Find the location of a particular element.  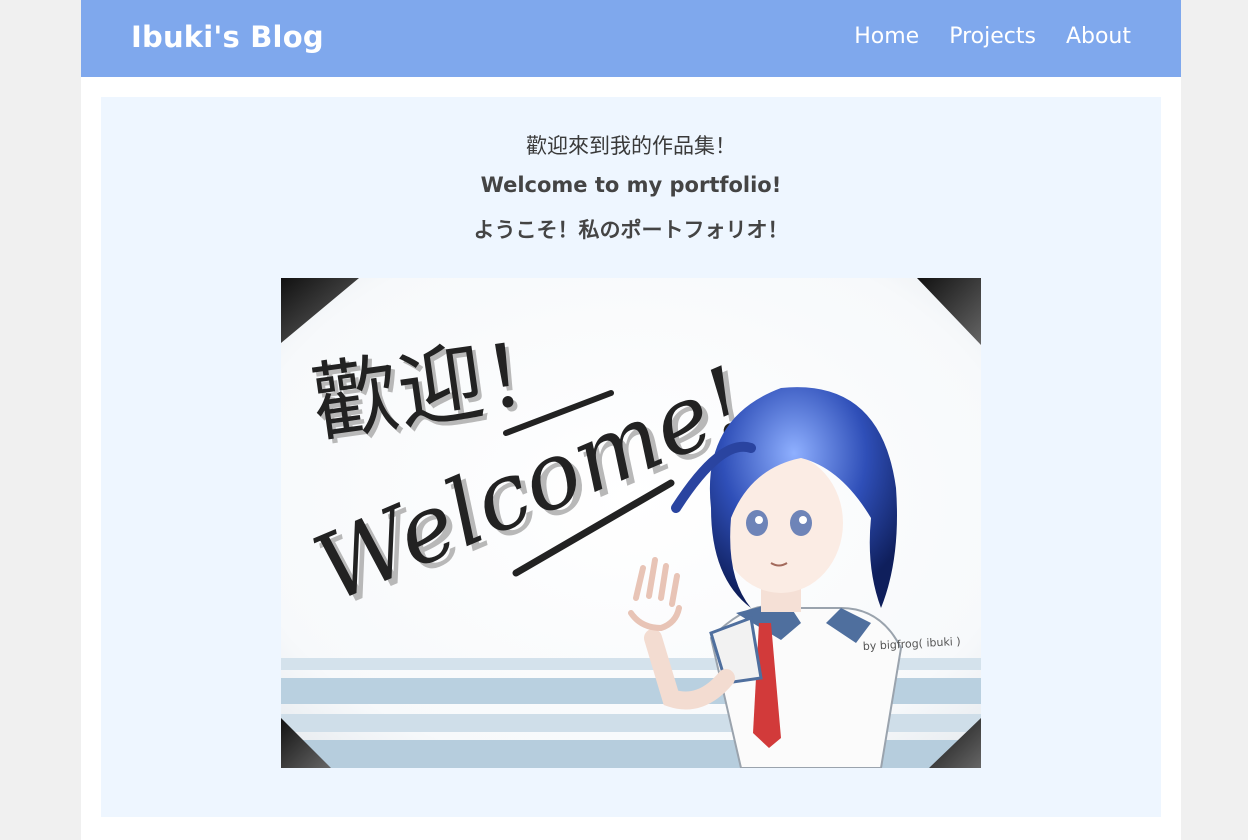

main-nav: Home Projects About is located at coordinates (992, 36).